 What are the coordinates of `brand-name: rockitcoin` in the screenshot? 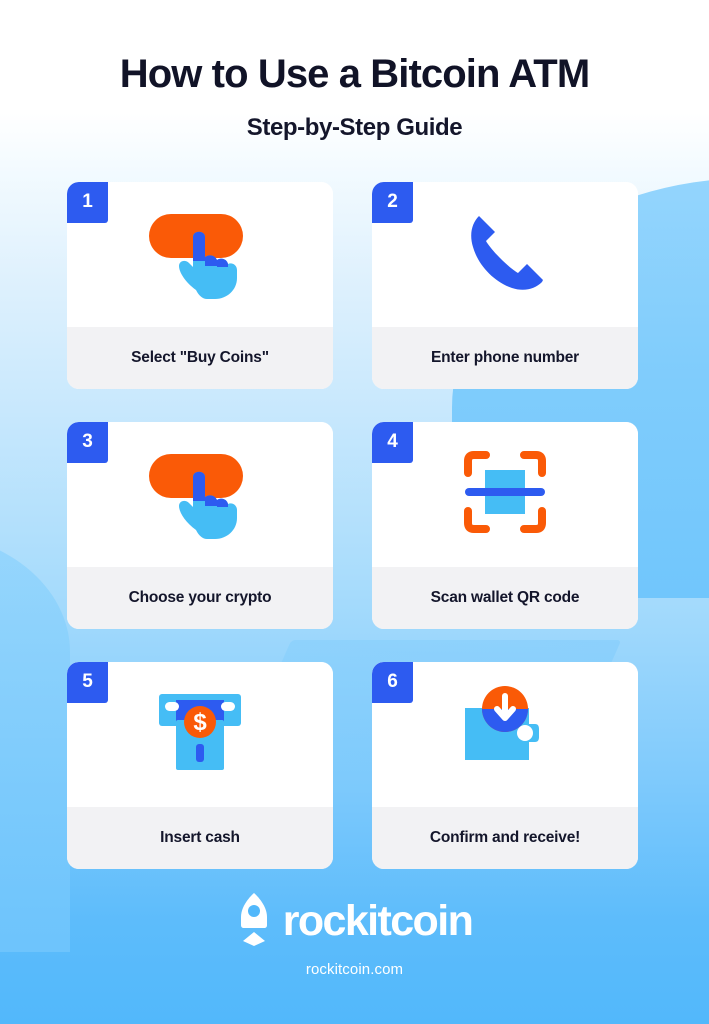 It's located at (378, 921).